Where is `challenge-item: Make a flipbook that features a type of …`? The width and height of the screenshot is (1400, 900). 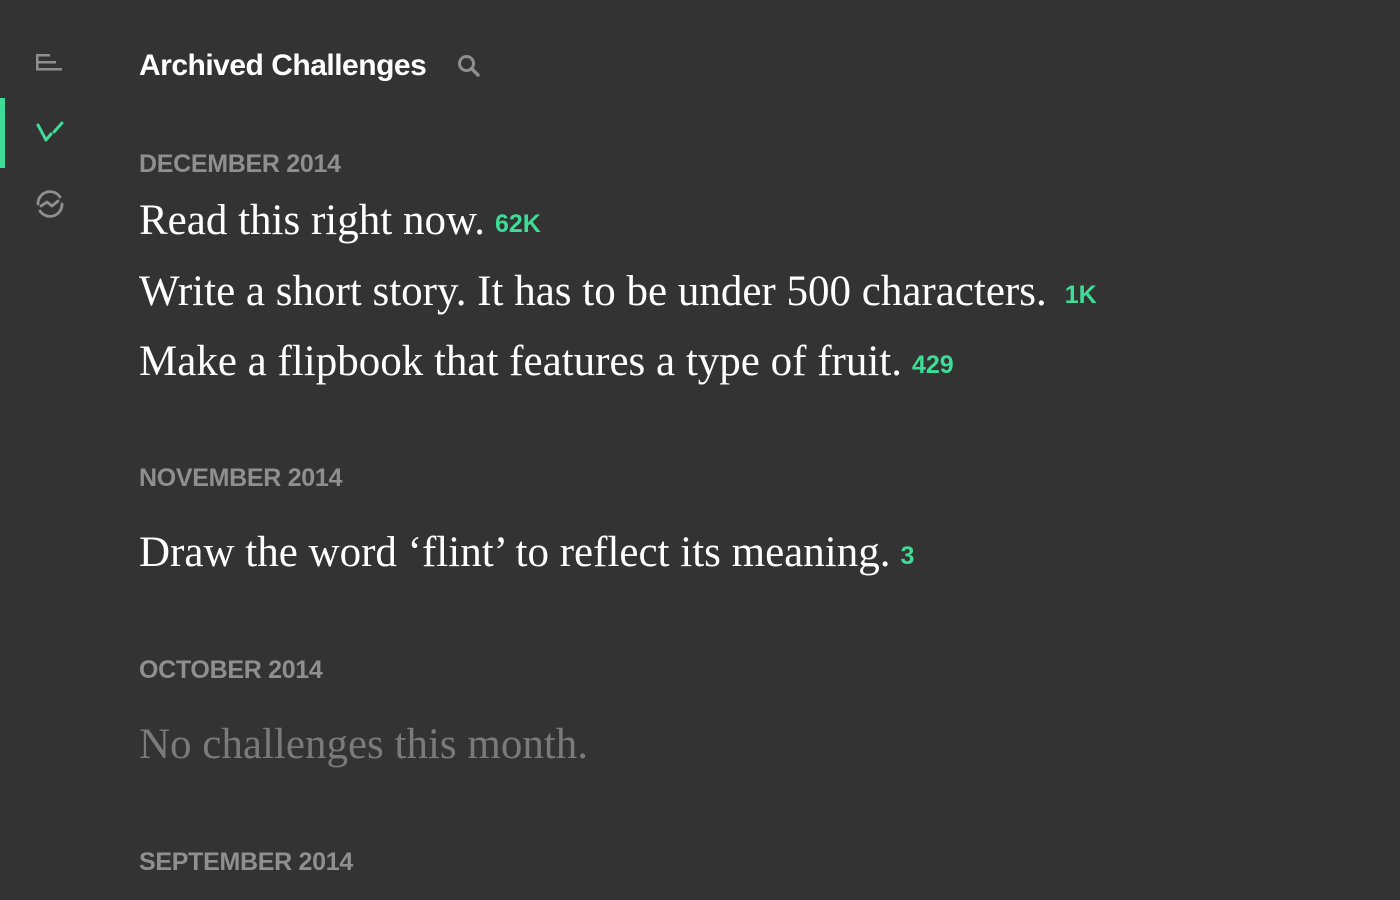 challenge-item: Make a flipbook that features a type of … is located at coordinates (546, 361).